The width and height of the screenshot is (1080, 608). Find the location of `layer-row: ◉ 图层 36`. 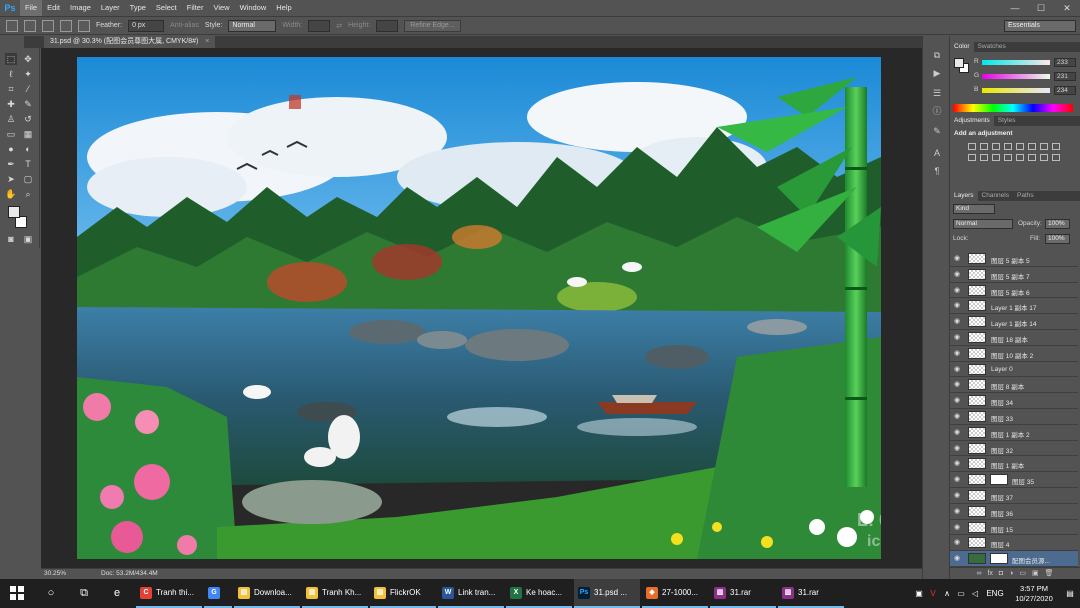

layer-row: ◉ 图层 36 is located at coordinates (1014, 512).